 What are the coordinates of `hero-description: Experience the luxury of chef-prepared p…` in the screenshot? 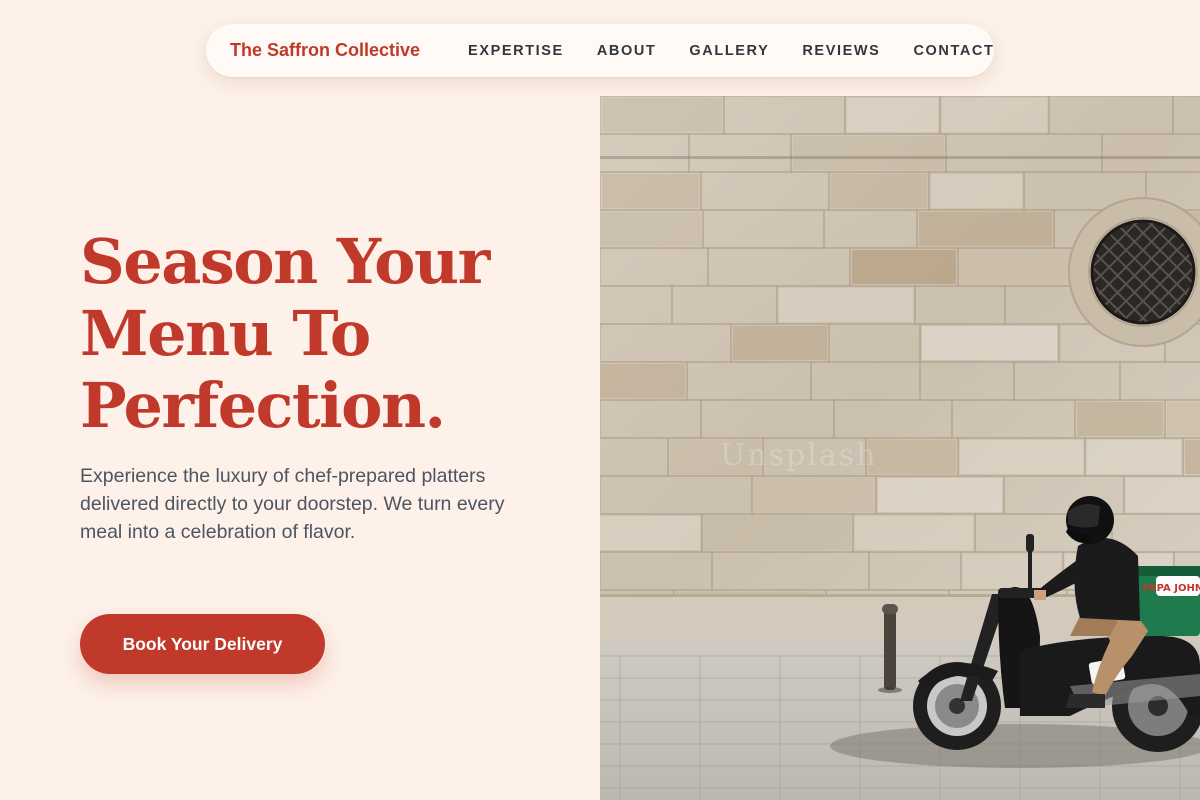 It's located at (292, 504).